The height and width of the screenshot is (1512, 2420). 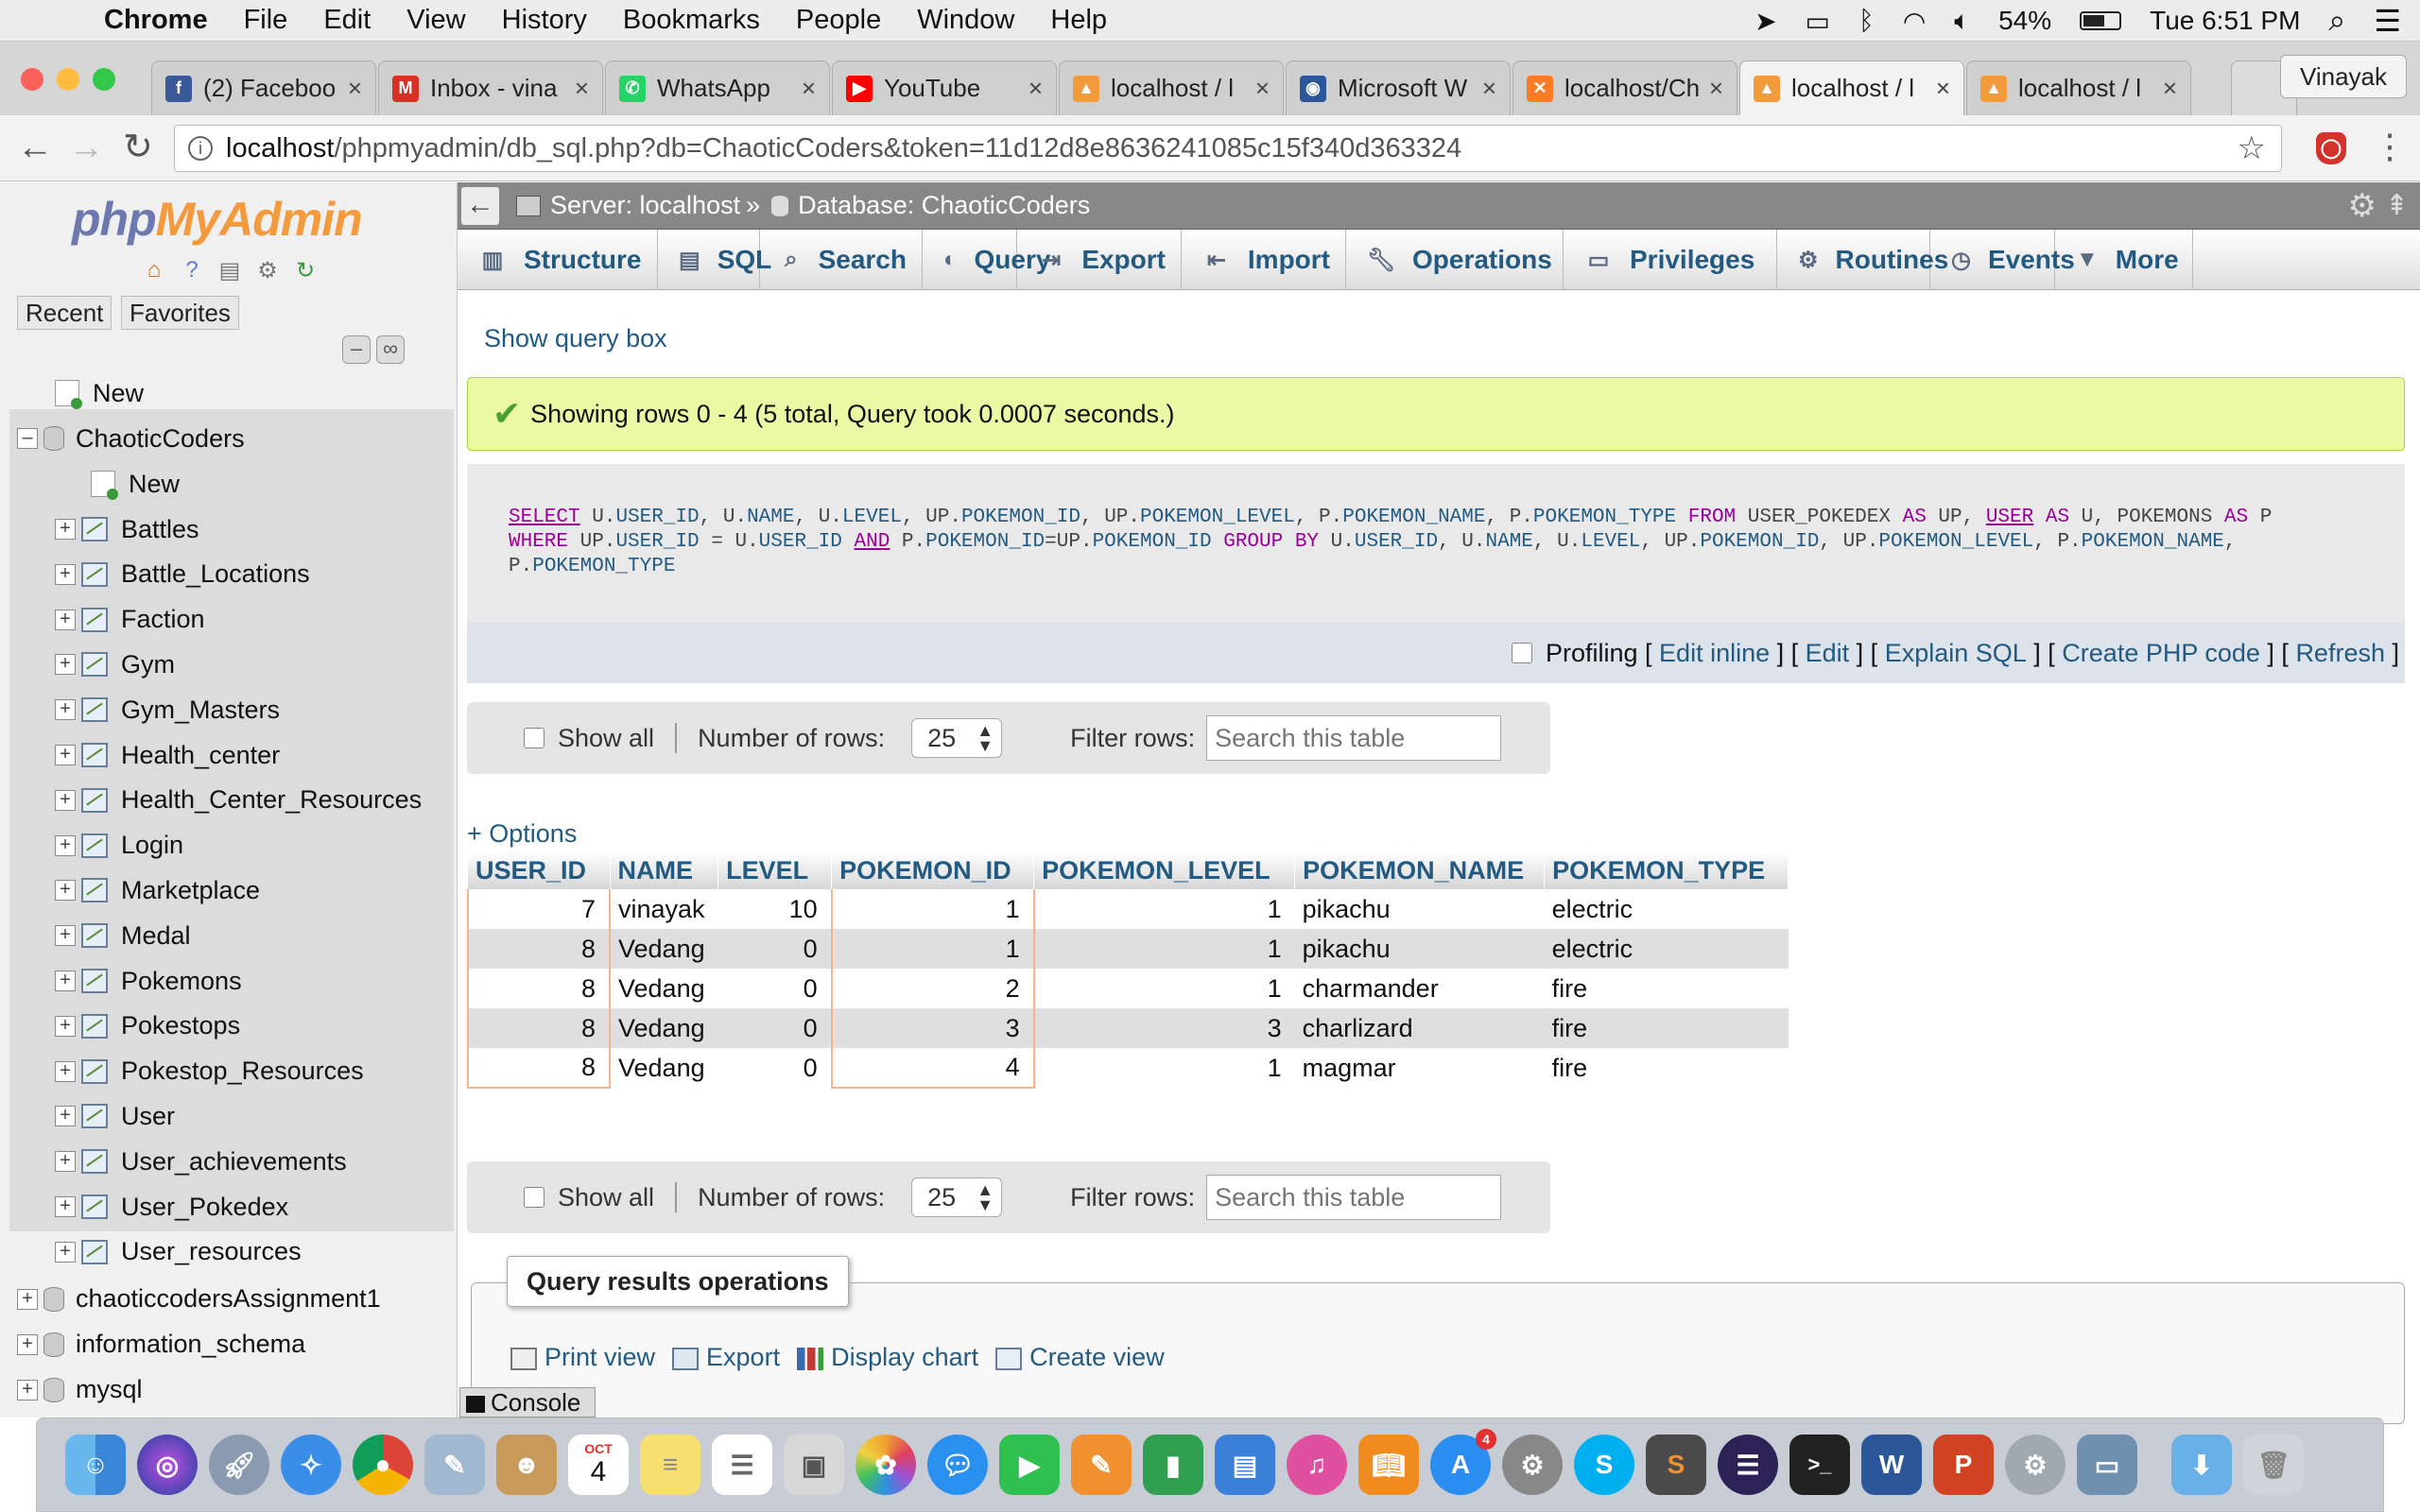 I want to click on browser-tab: ✕ localhost/Ch ×, so click(x=1624, y=87).